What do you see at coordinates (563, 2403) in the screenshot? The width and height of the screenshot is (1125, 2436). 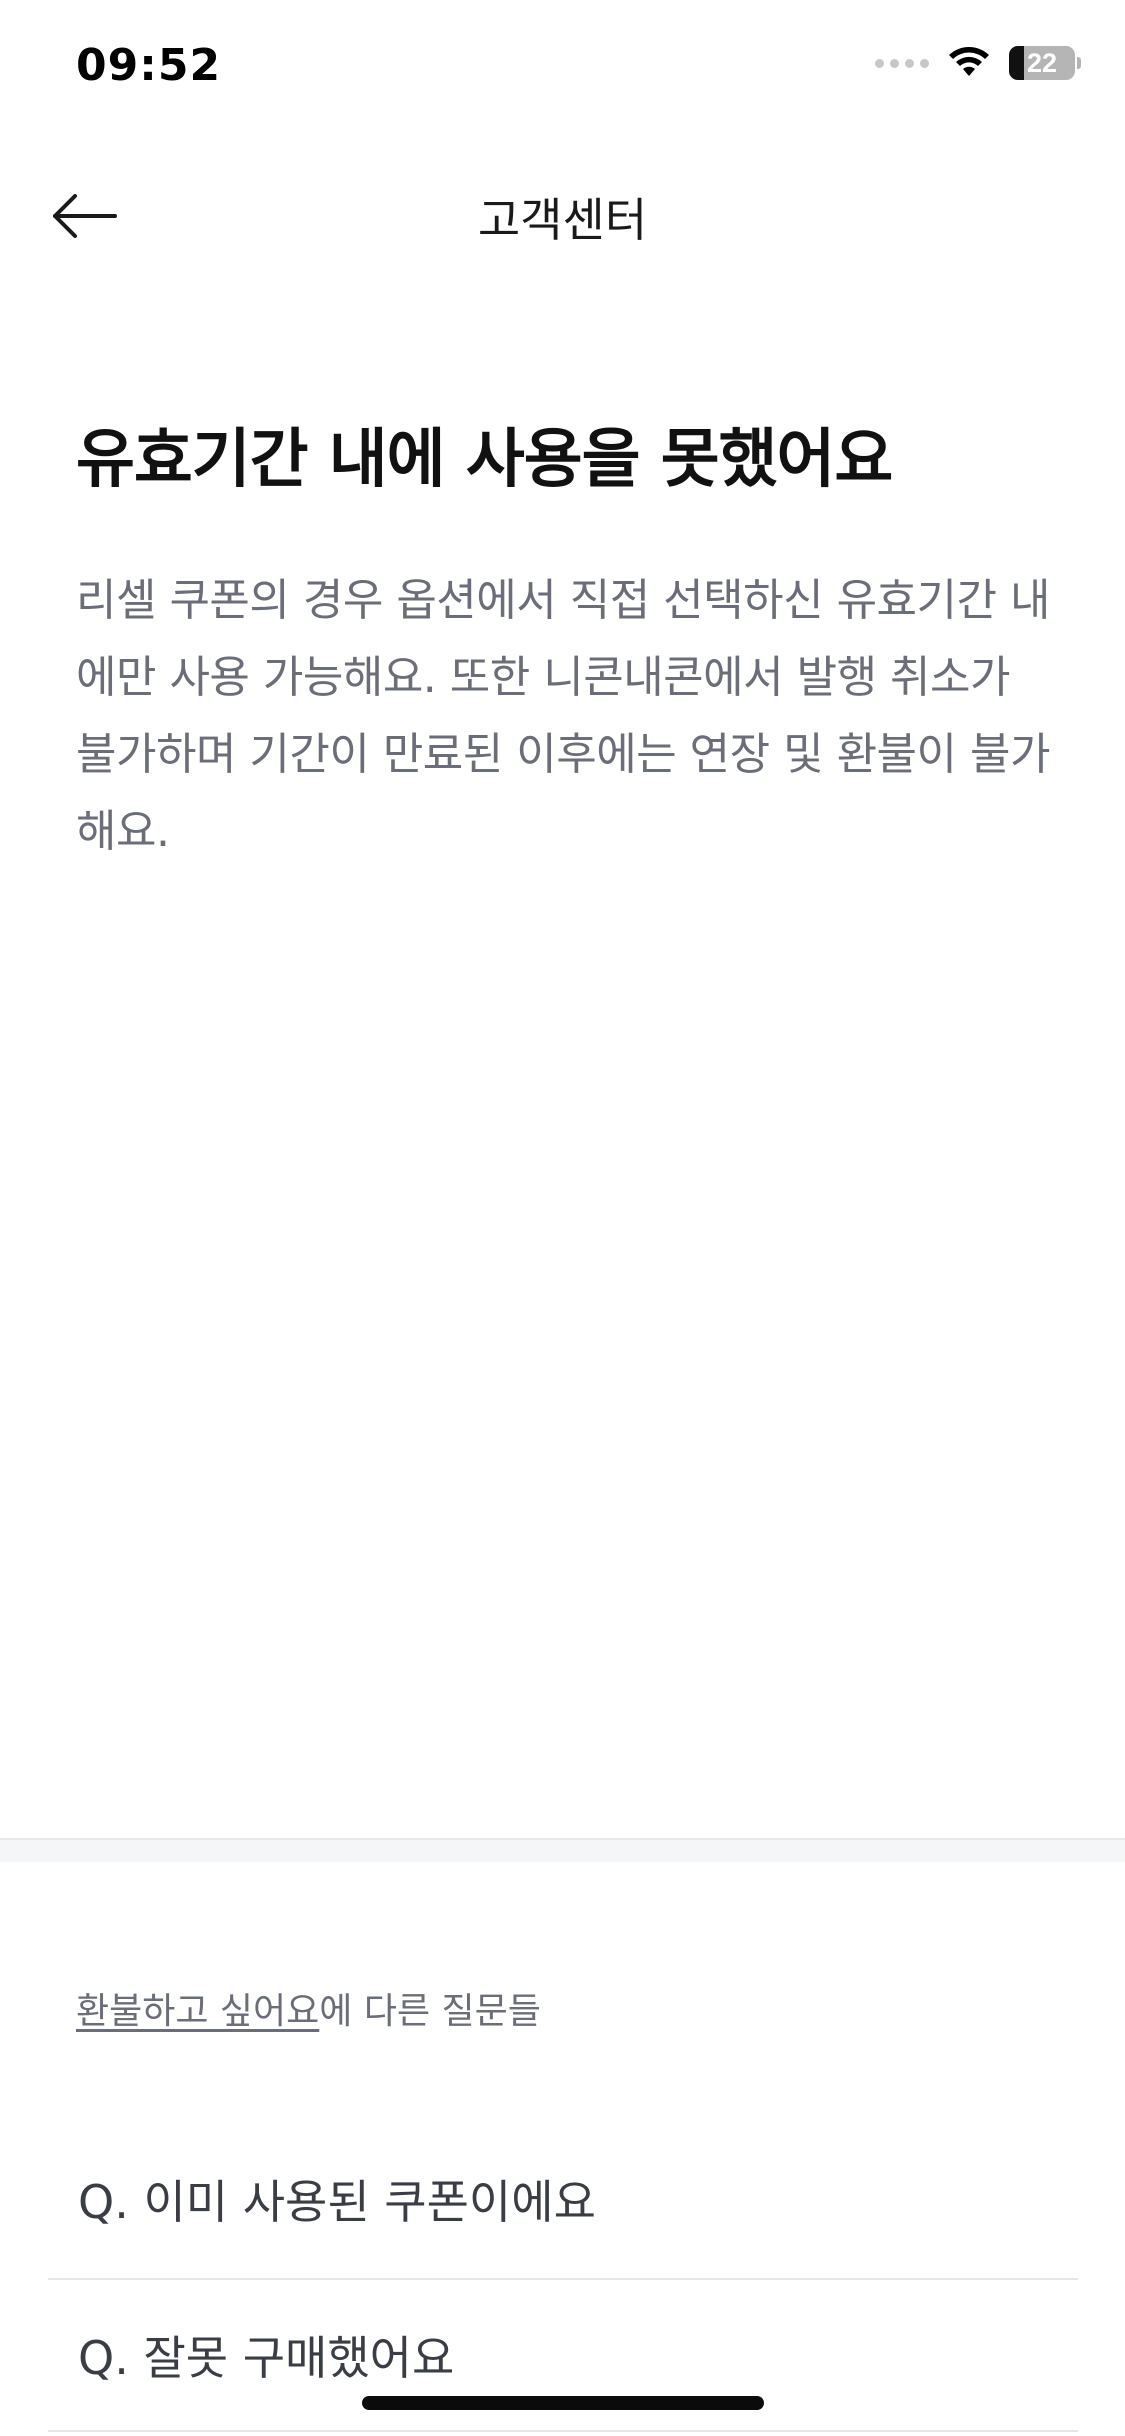 I see `home-indicator` at bounding box center [563, 2403].